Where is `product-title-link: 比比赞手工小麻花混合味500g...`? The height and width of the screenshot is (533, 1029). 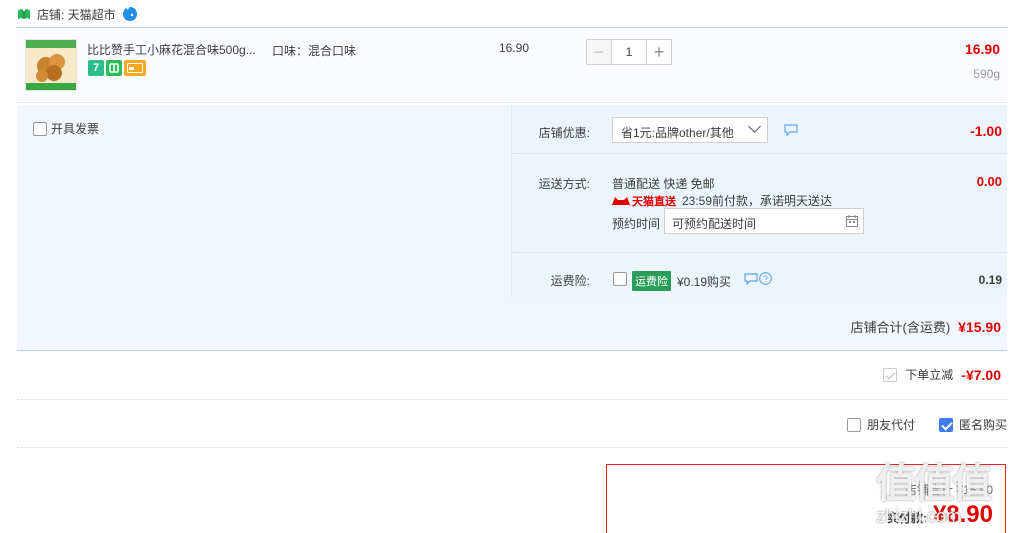 product-title-link: 比比赞手工小麻花混合味500g... is located at coordinates (171, 49).